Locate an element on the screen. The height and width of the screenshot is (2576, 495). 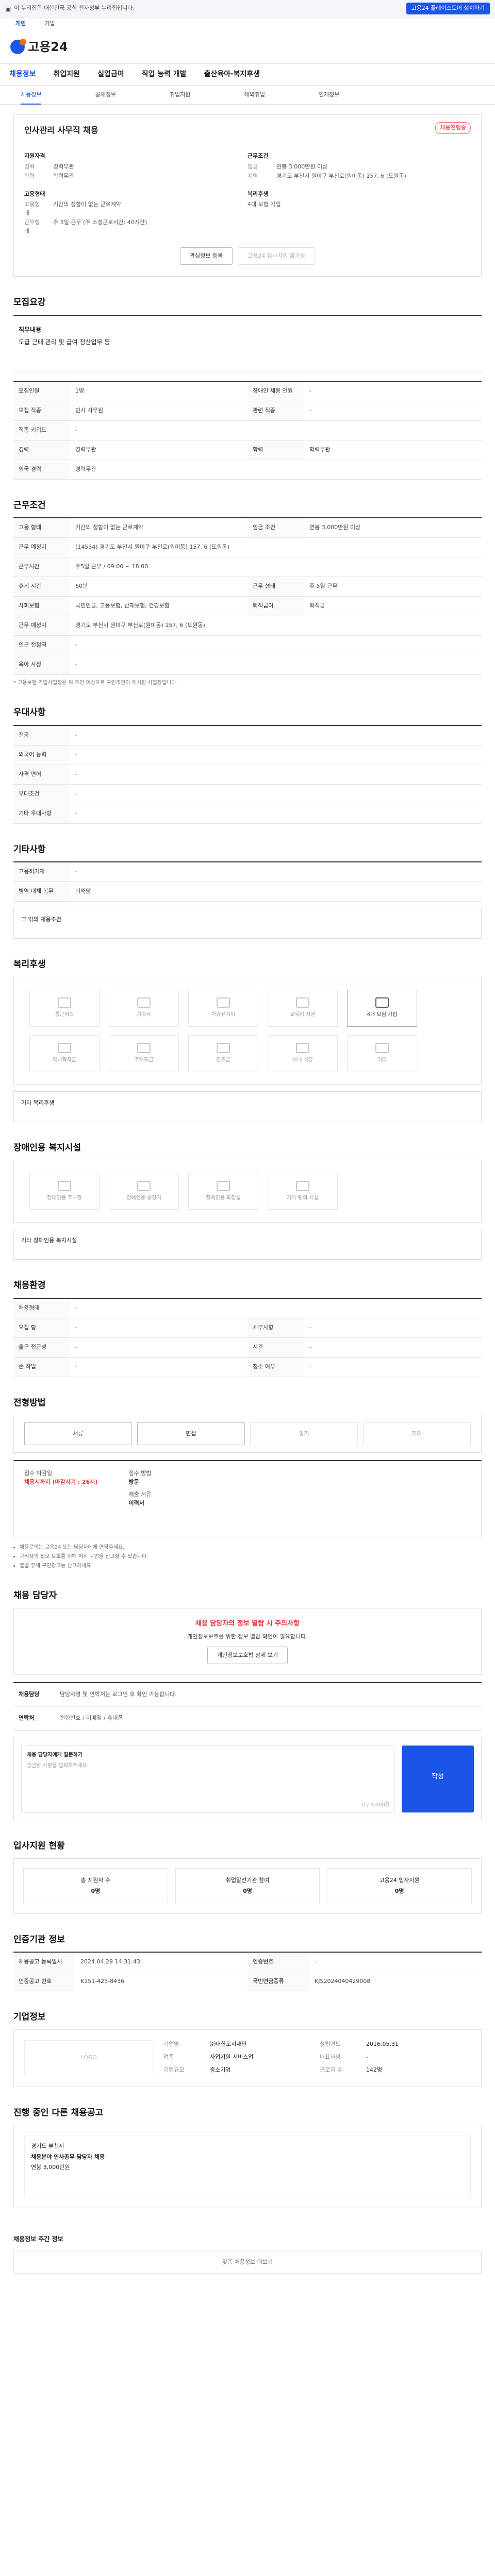
row-key: 청소 여부 is located at coordinates (276, 1367).